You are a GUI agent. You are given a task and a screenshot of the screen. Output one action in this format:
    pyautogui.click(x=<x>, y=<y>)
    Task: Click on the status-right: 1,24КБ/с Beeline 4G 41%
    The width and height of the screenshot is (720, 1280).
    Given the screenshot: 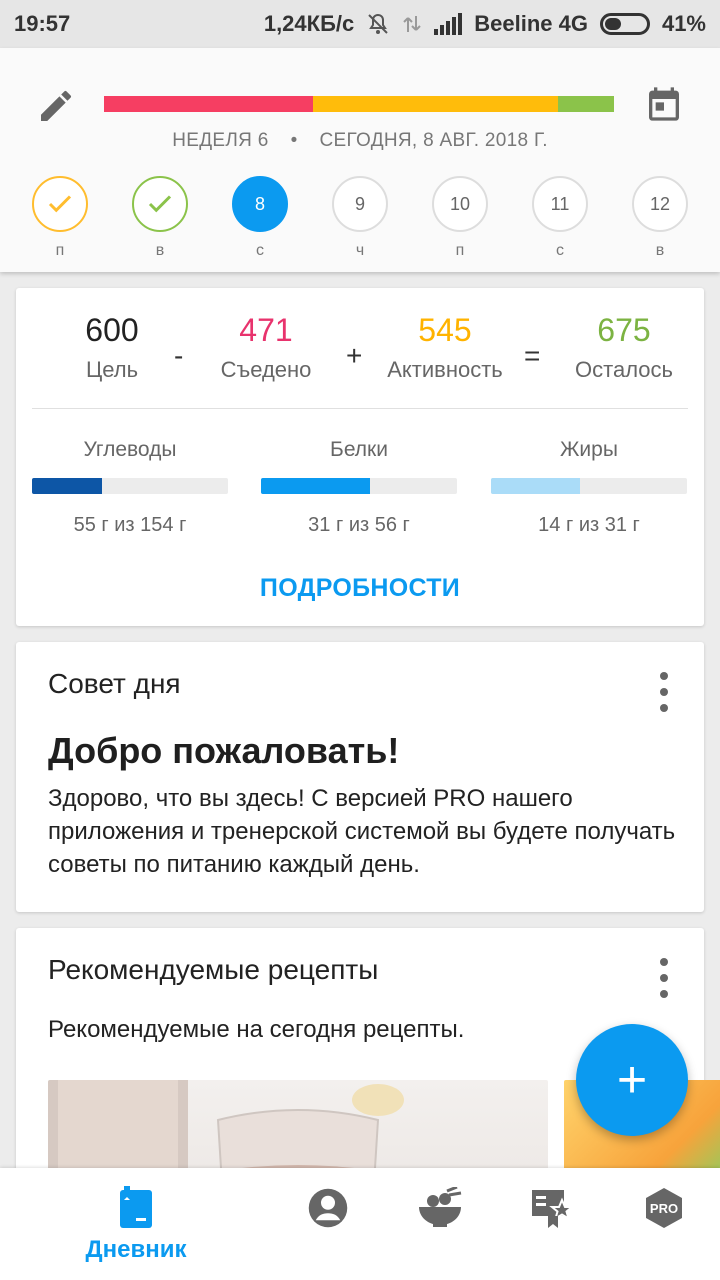 What is the action you would take?
    pyautogui.click(x=485, y=24)
    